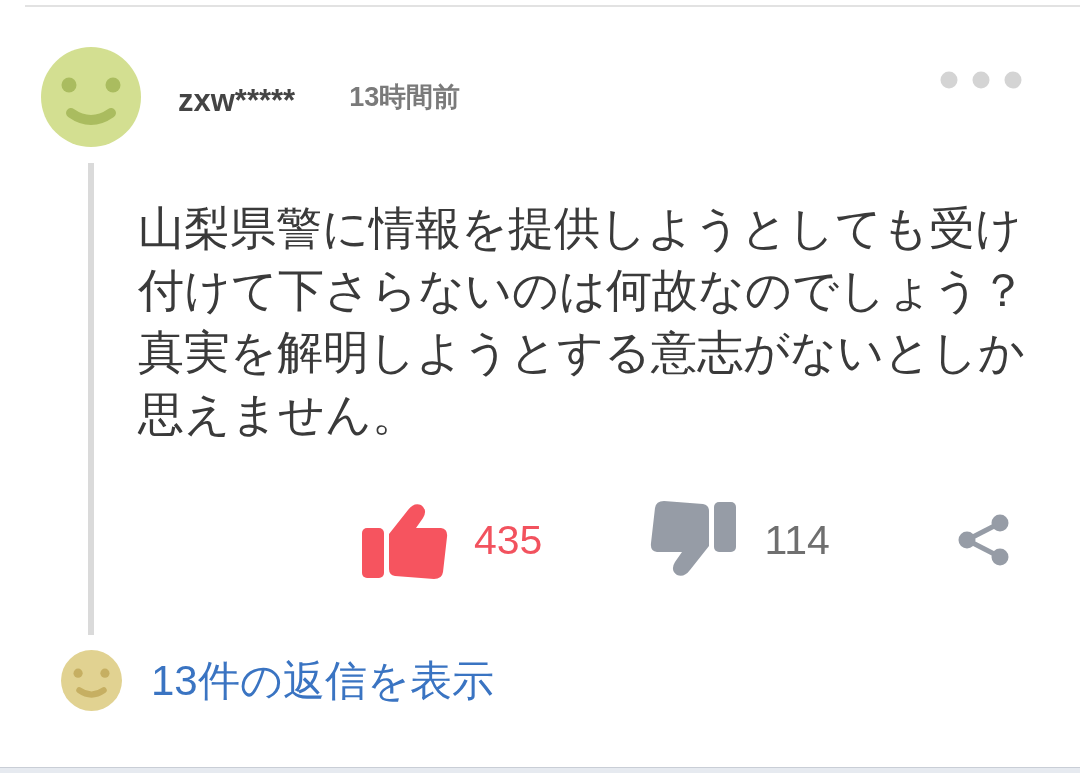  What do you see at coordinates (237, 100) in the screenshot?
I see `username: zxw*****` at bounding box center [237, 100].